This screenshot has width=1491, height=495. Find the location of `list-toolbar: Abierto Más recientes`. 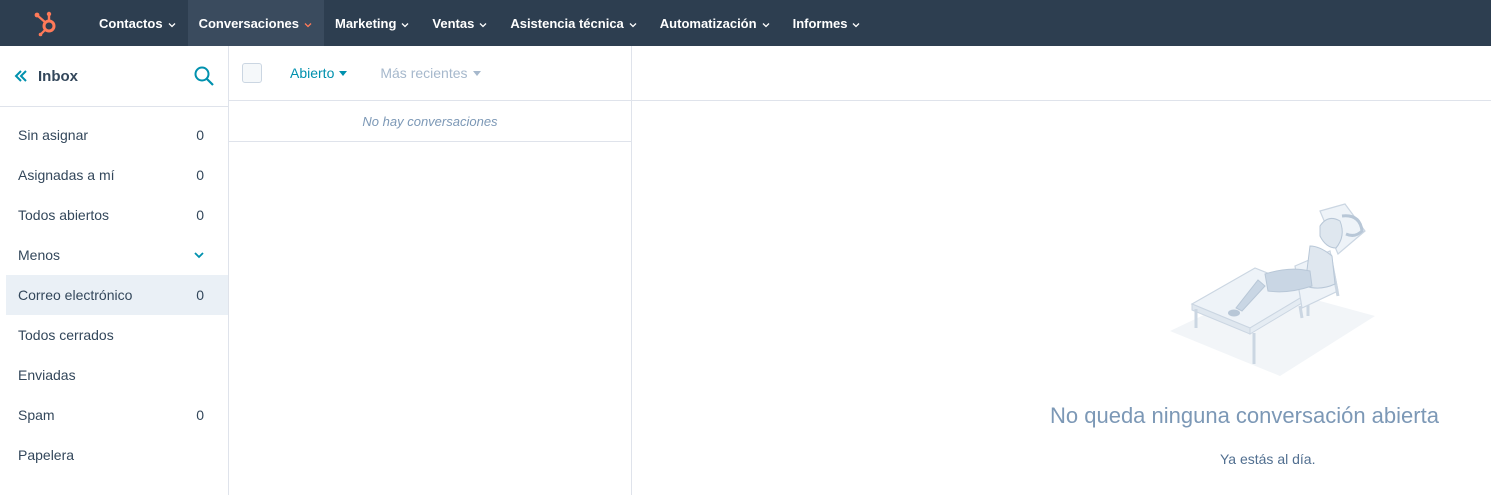

list-toolbar: Abierto Más recientes is located at coordinates (430, 73).